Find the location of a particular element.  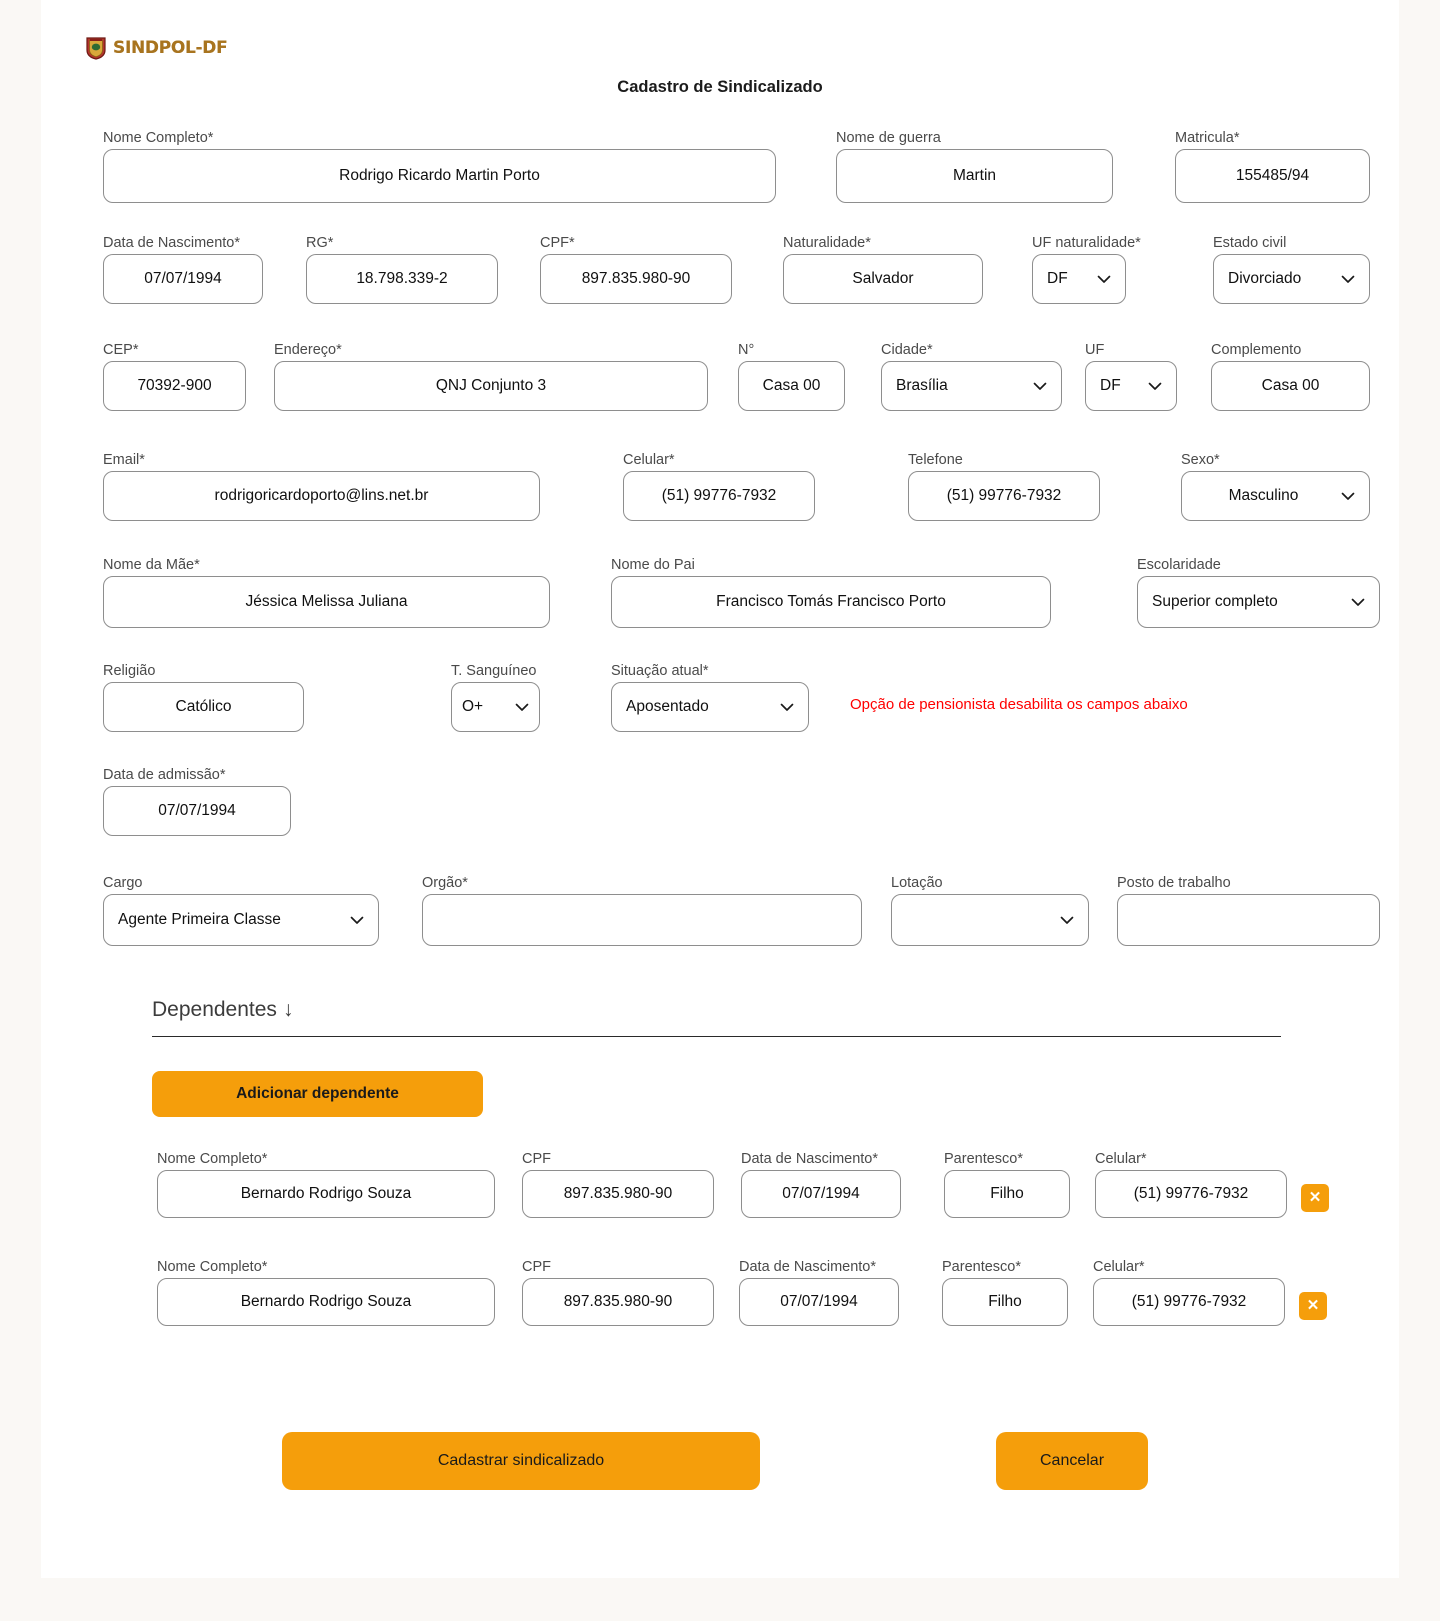

input-dep0-parentesco: Filho is located at coordinates (1007, 1194).